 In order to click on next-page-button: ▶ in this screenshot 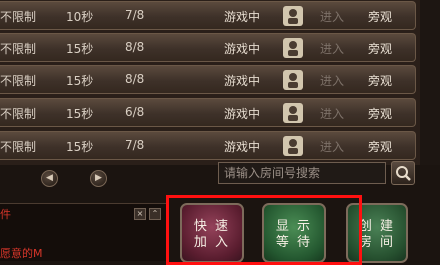, I will do `click(98, 178)`.